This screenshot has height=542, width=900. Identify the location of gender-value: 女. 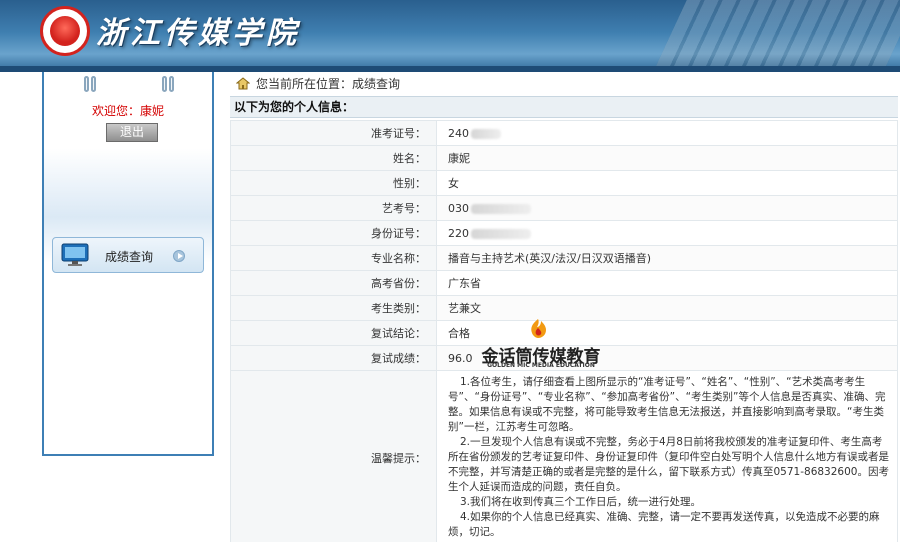
(667, 183).